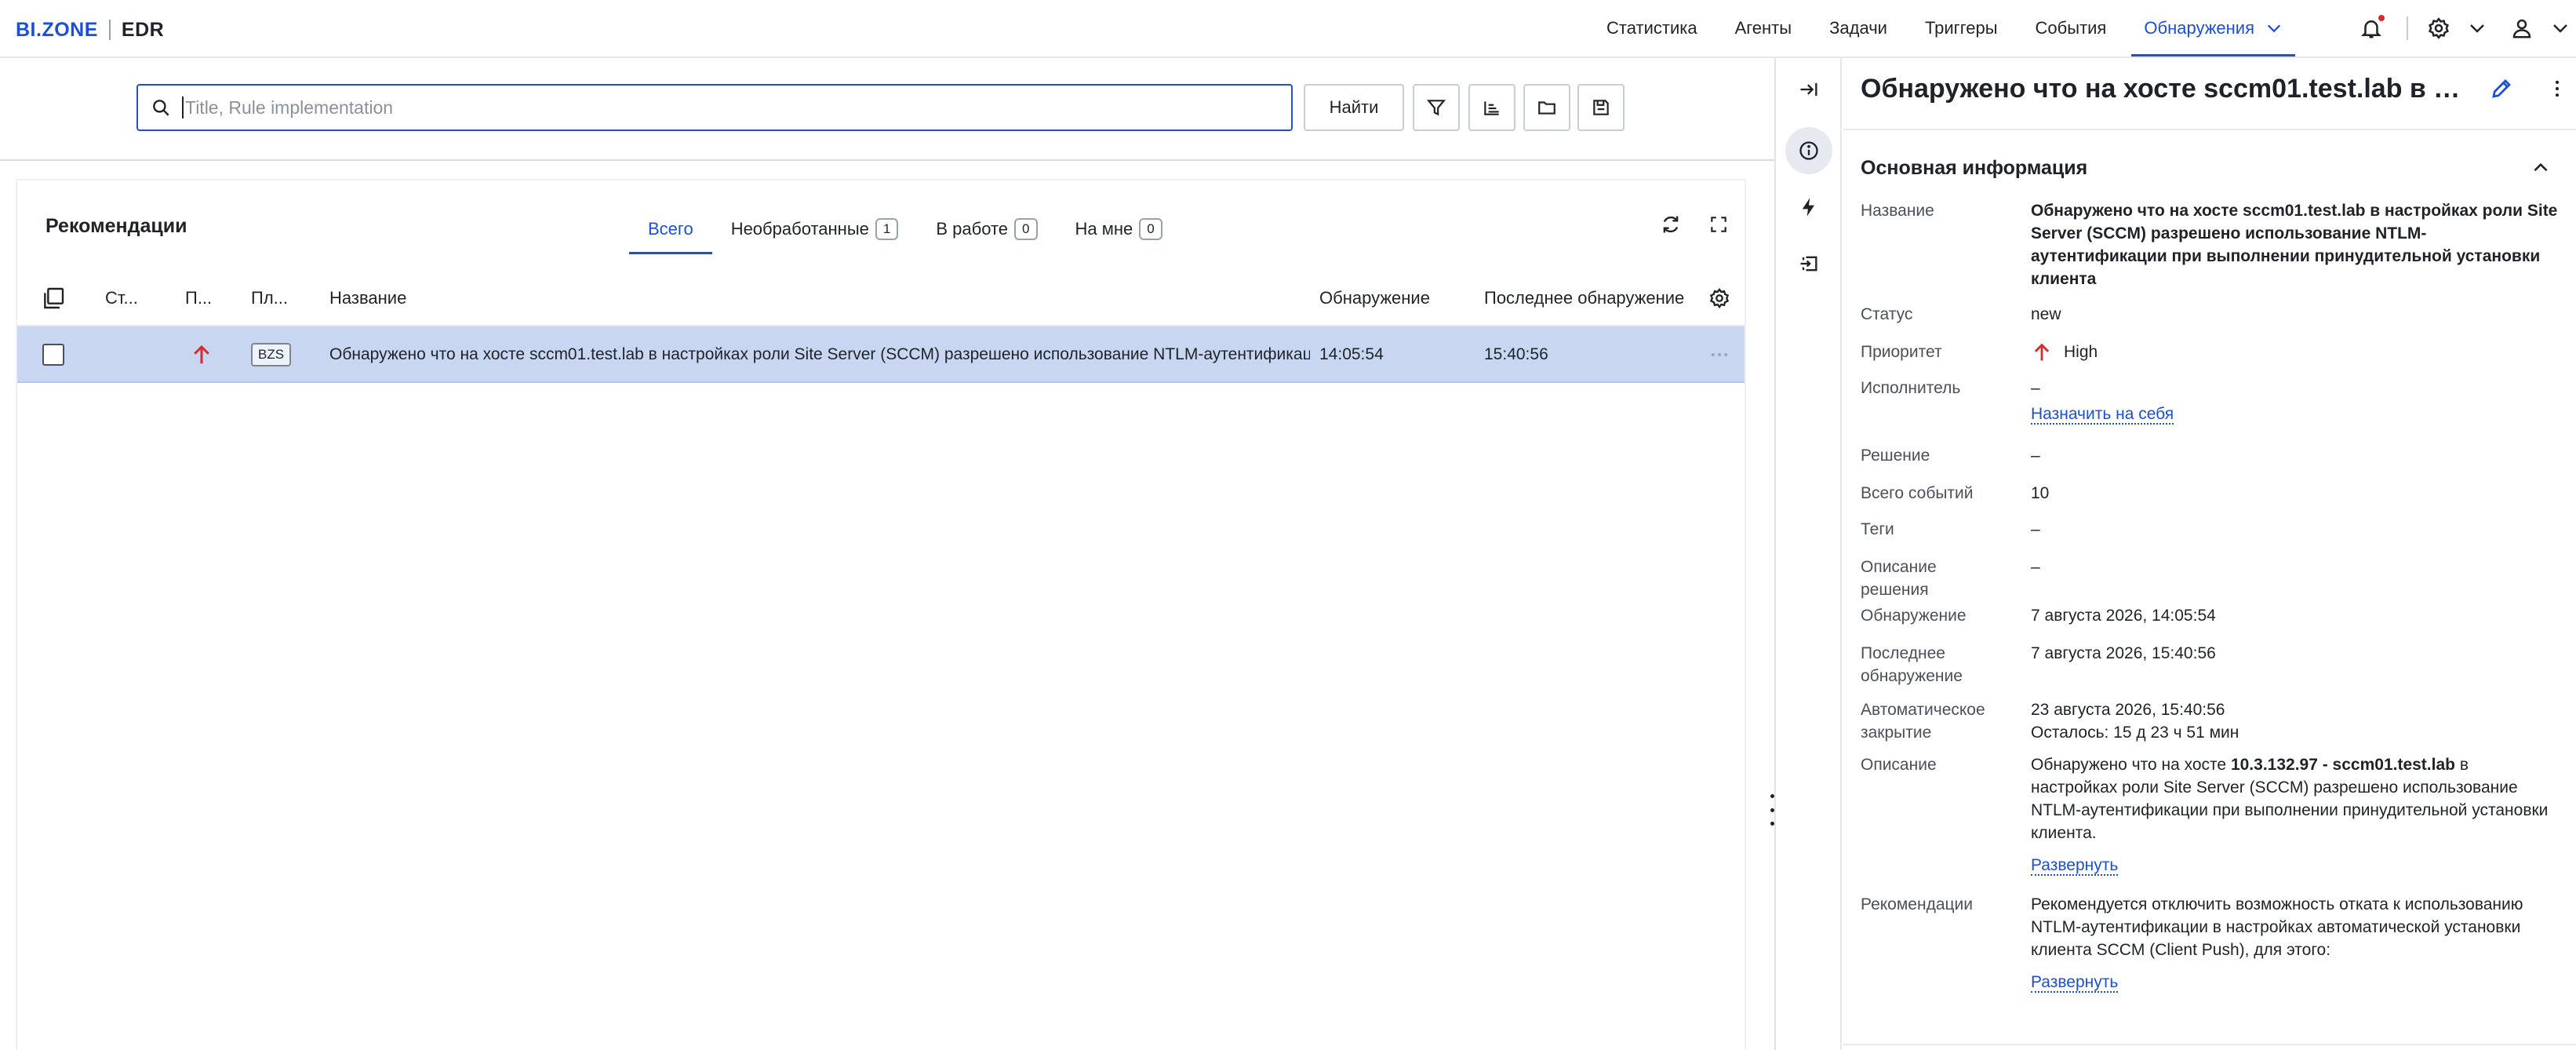  I want to click on field-label: Описание, so click(1899, 765).